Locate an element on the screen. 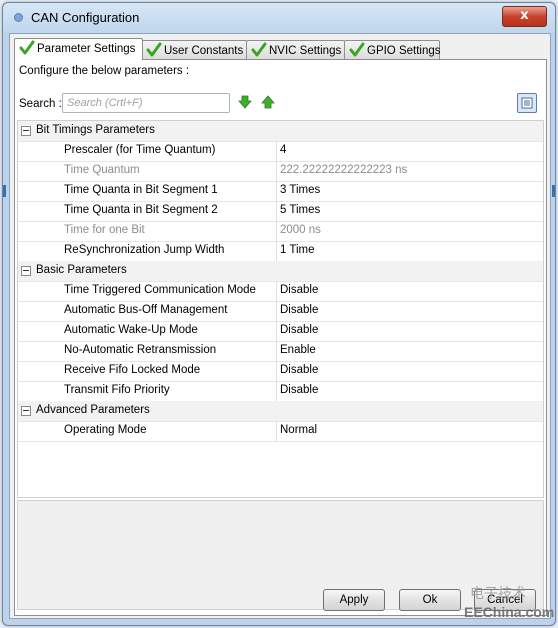  checkmark-icon is located at coordinates (27, 51).